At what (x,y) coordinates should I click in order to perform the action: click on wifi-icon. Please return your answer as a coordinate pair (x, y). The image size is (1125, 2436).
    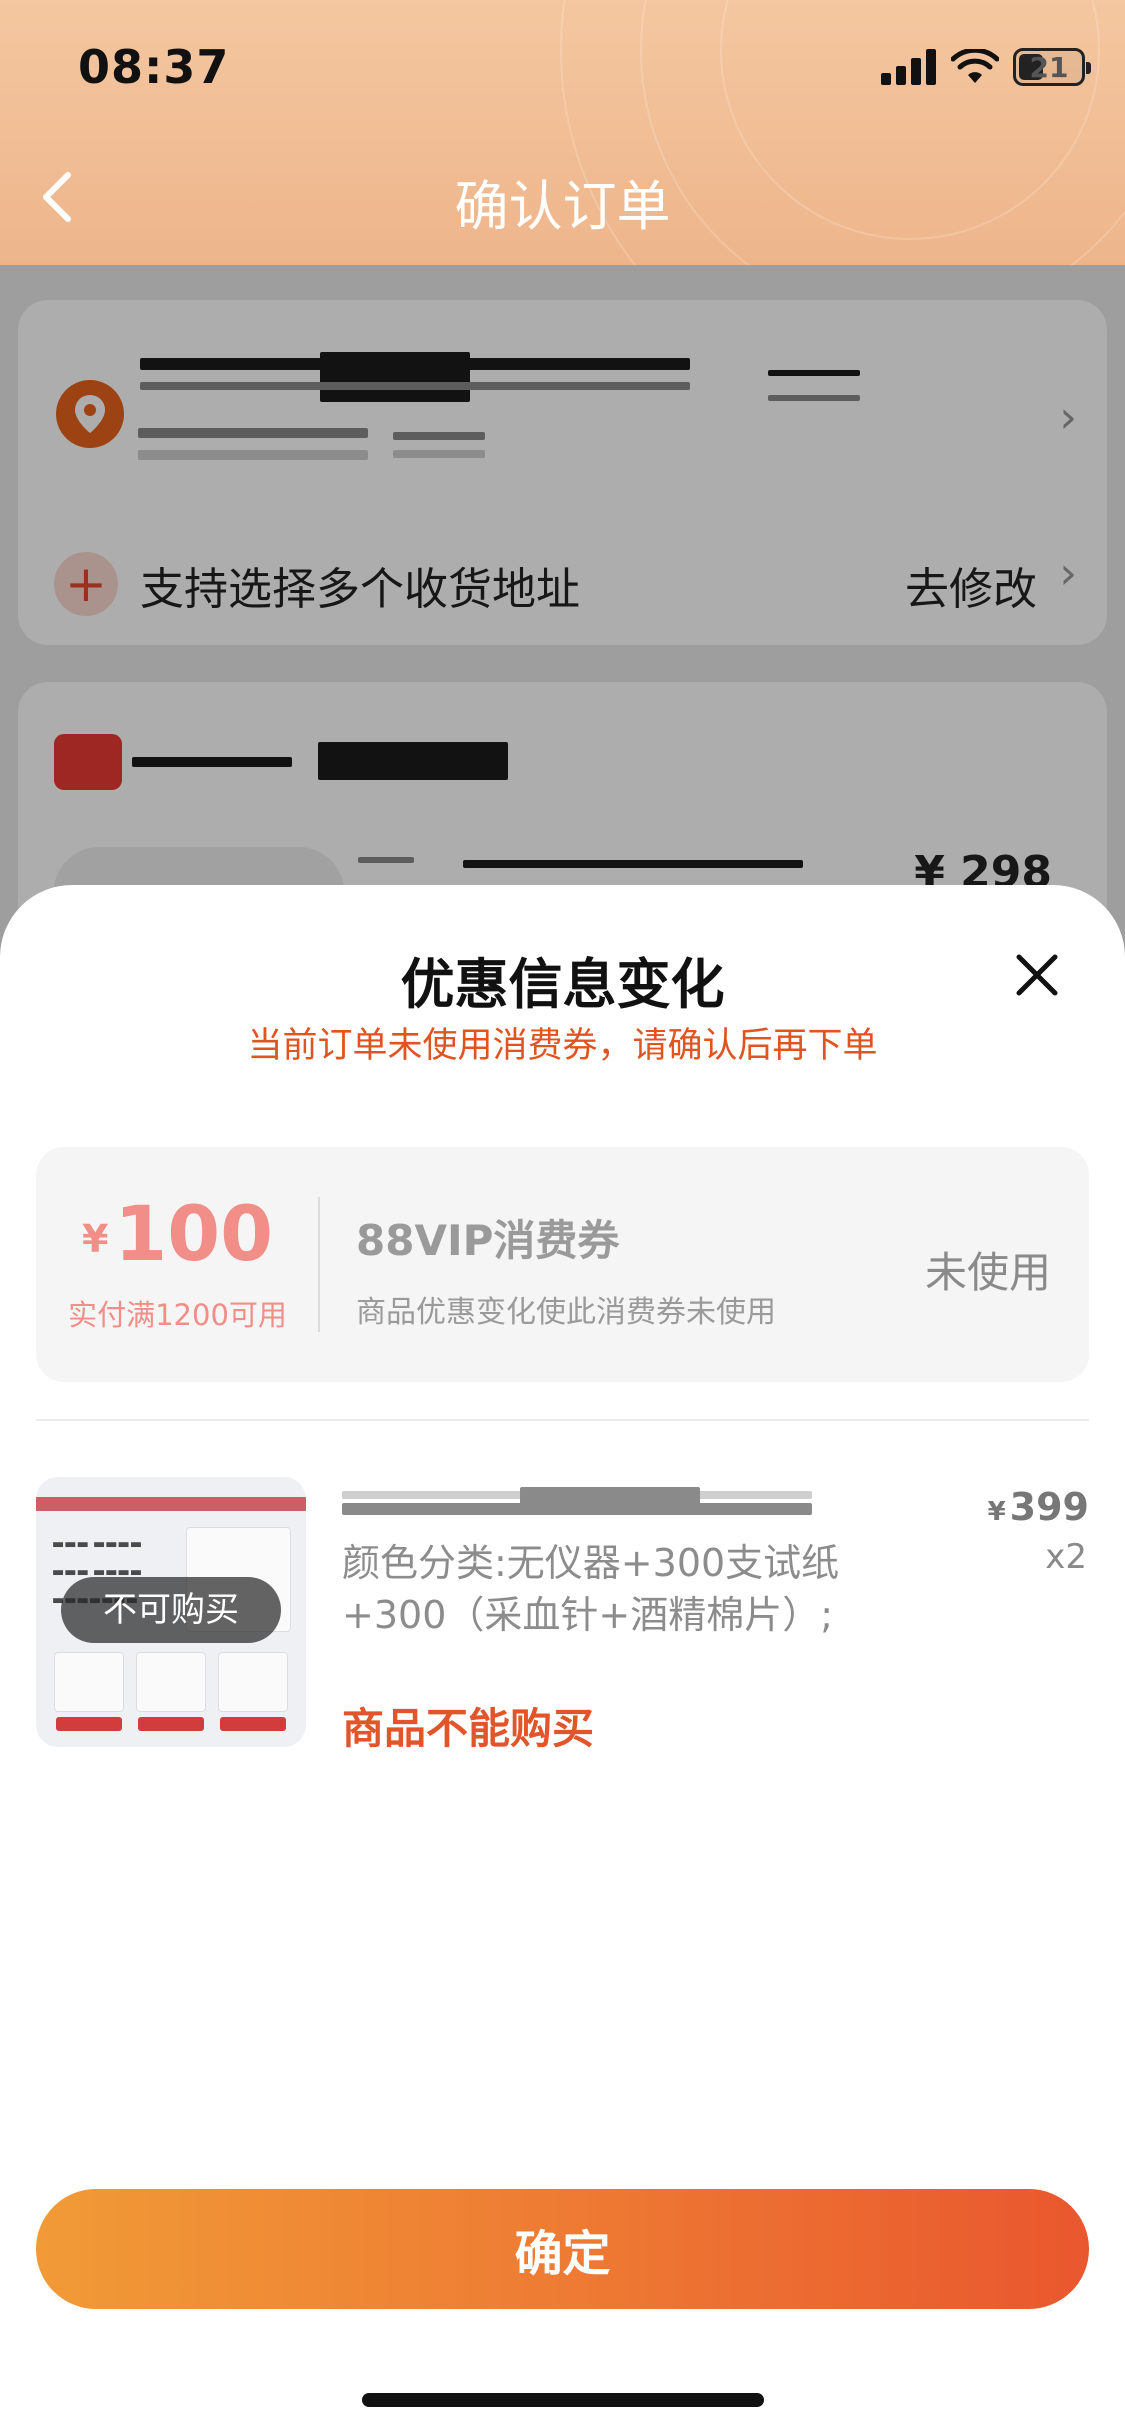
    Looking at the image, I should click on (975, 66).